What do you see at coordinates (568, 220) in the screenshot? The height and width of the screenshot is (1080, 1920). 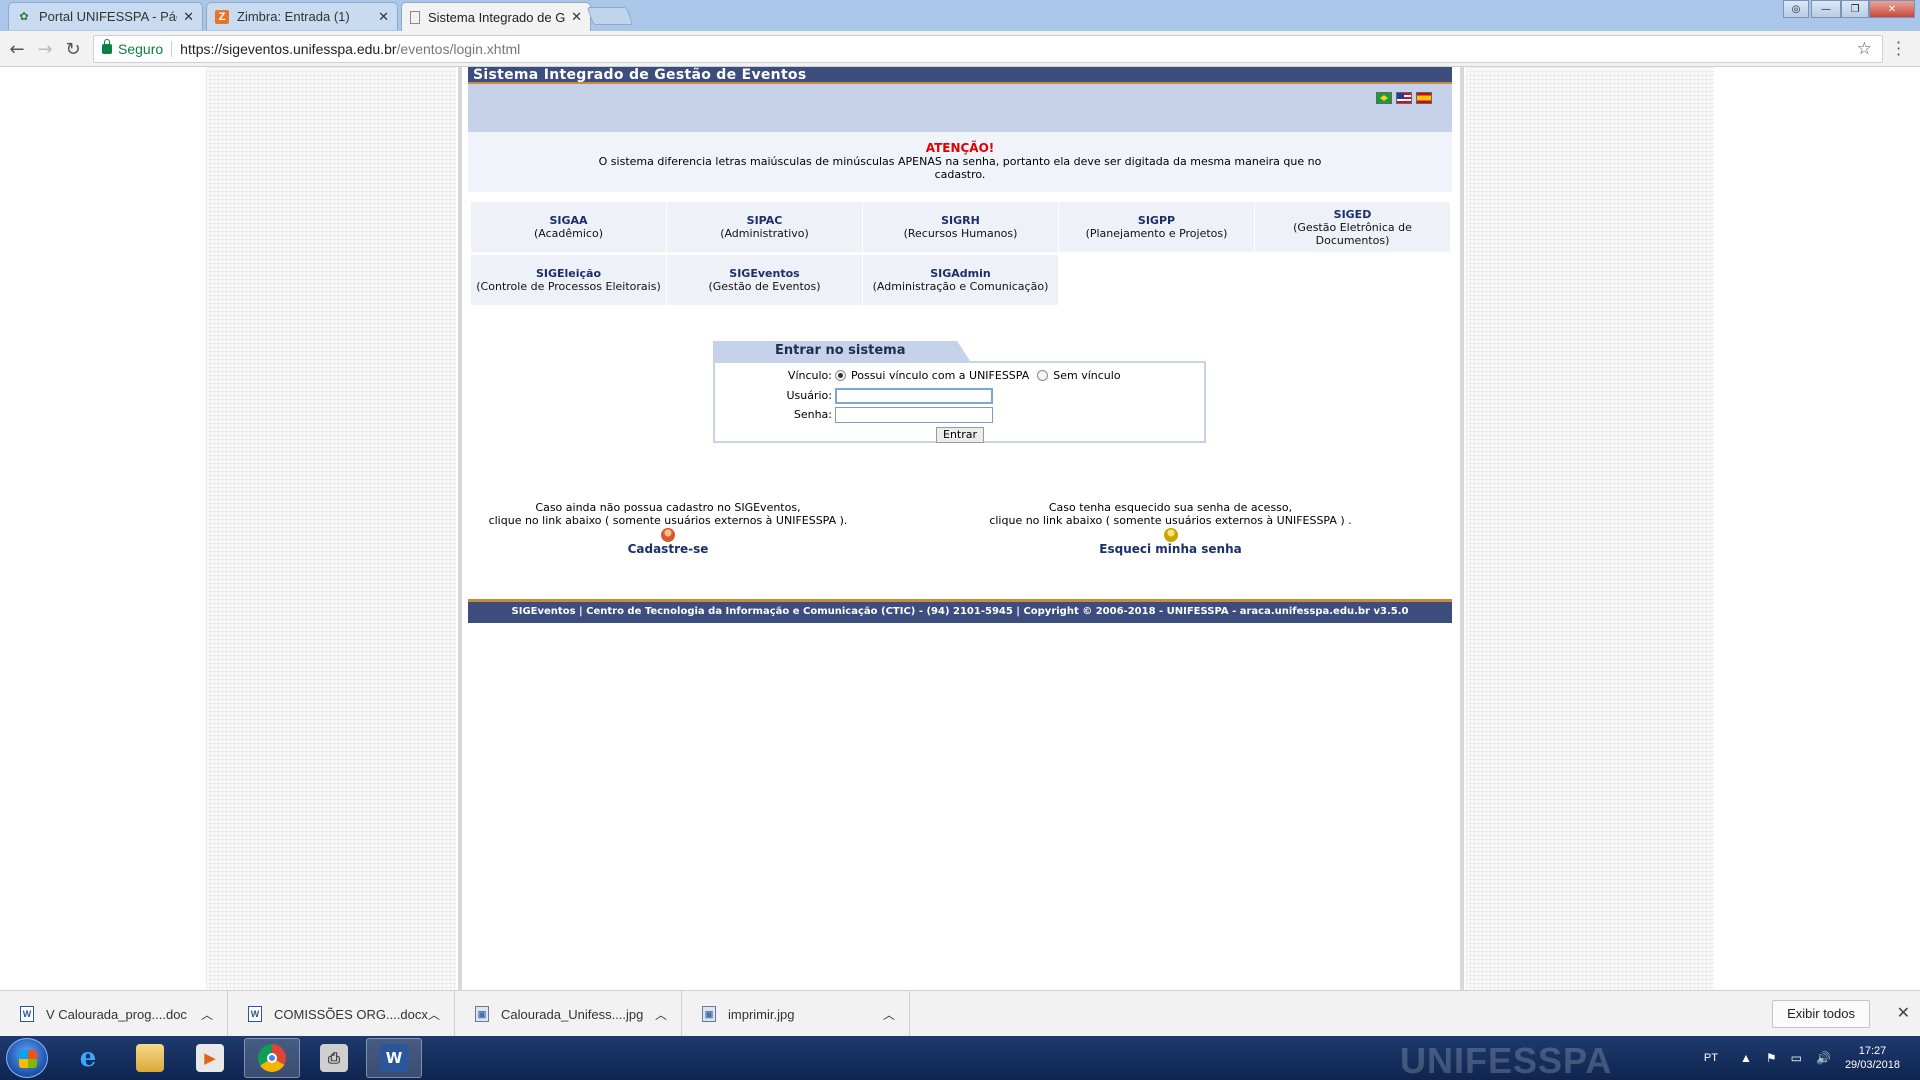 I see `system-name: SIGAA` at bounding box center [568, 220].